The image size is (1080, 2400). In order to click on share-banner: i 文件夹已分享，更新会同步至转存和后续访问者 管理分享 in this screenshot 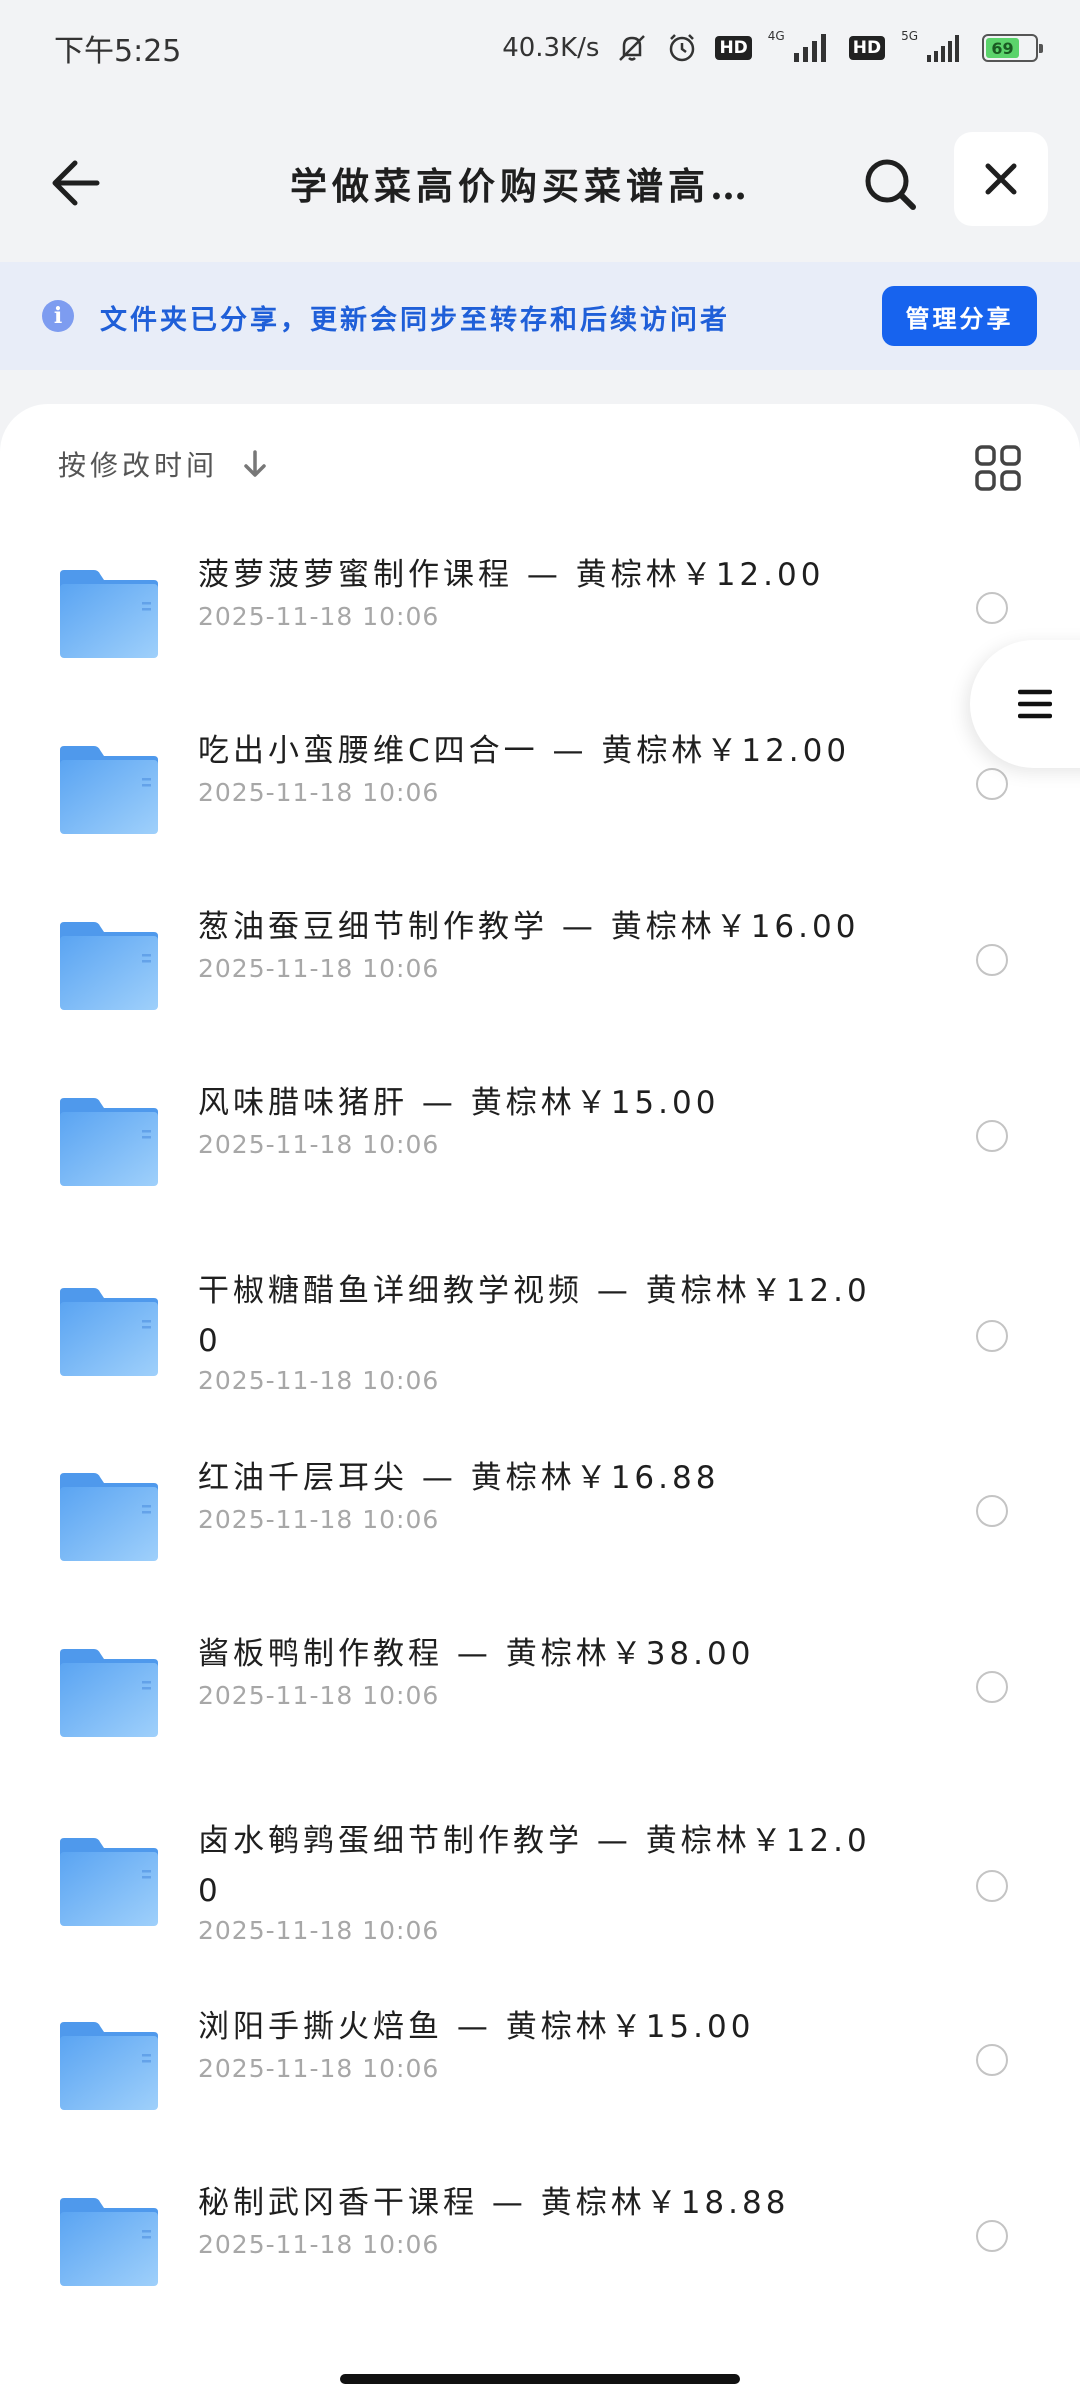, I will do `click(540, 316)`.